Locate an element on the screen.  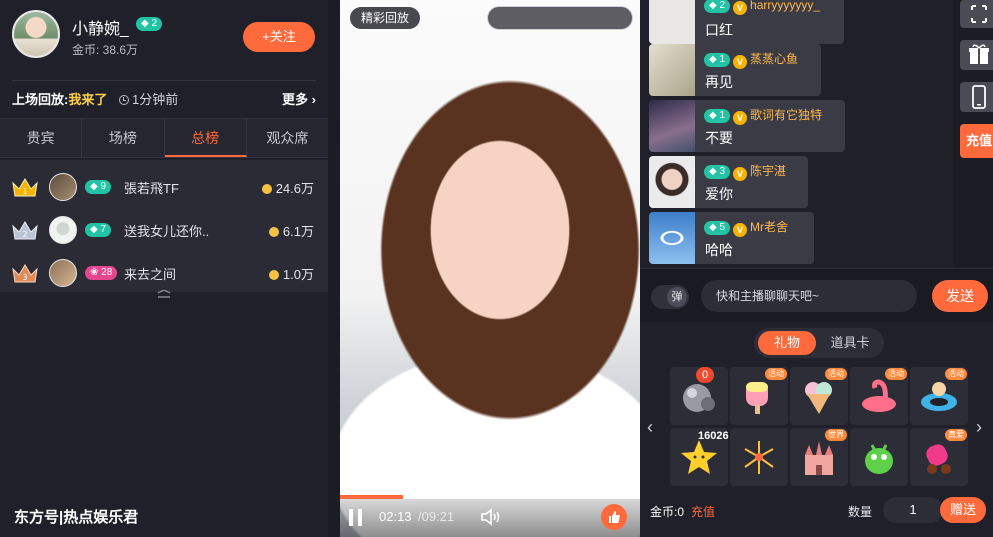
wallet-balance: 金币:0 is located at coordinates (667, 512).